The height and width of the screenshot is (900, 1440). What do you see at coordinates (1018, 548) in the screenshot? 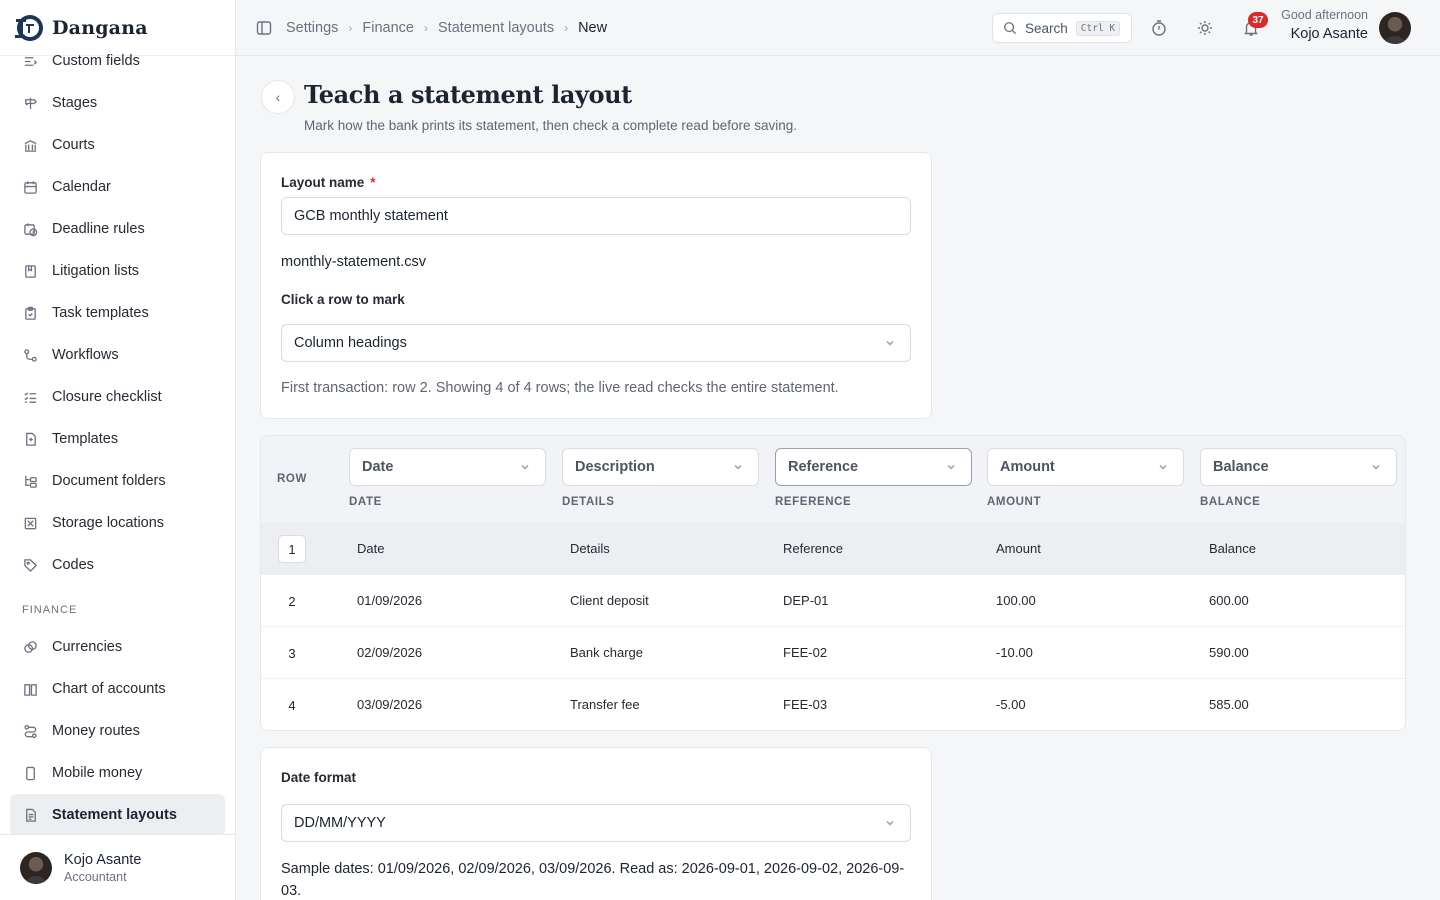
I see `table-cell: Amount` at bounding box center [1018, 548].